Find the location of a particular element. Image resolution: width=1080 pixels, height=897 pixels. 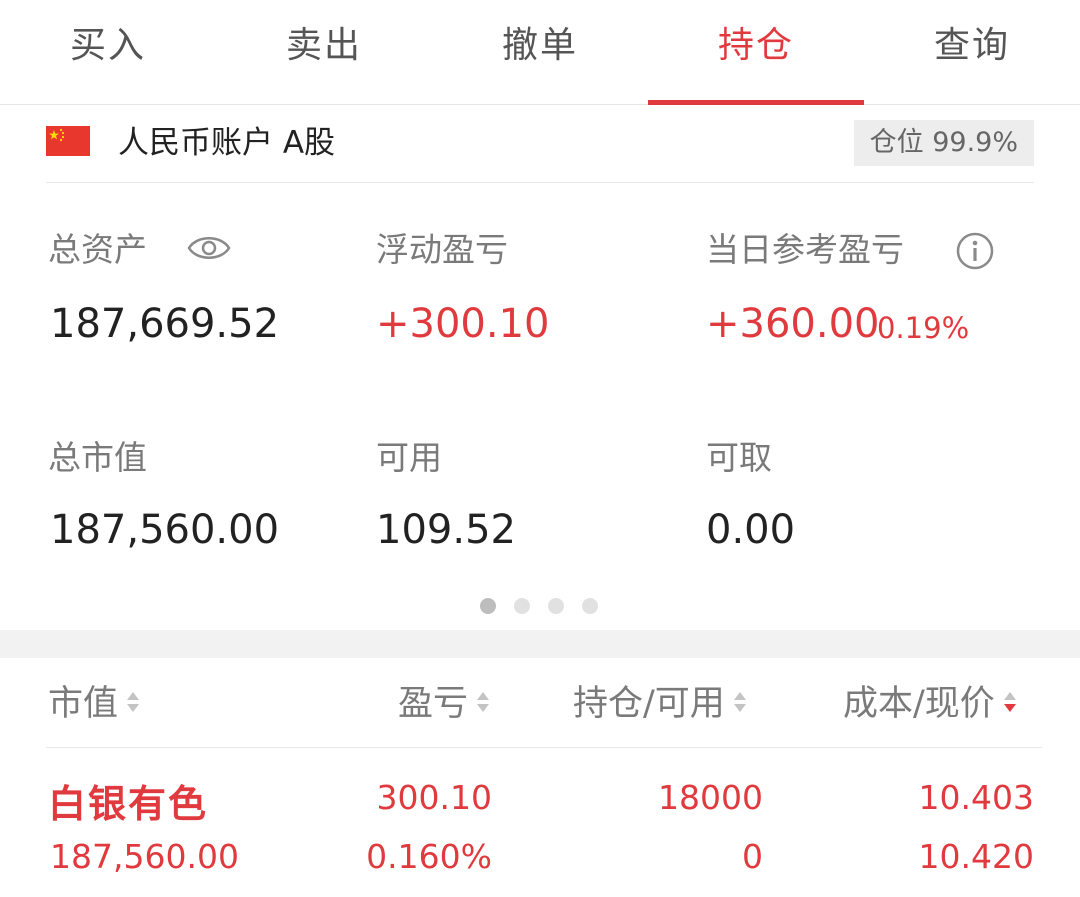

tab-sell: 卖出 is located at coordinates (324, 52).